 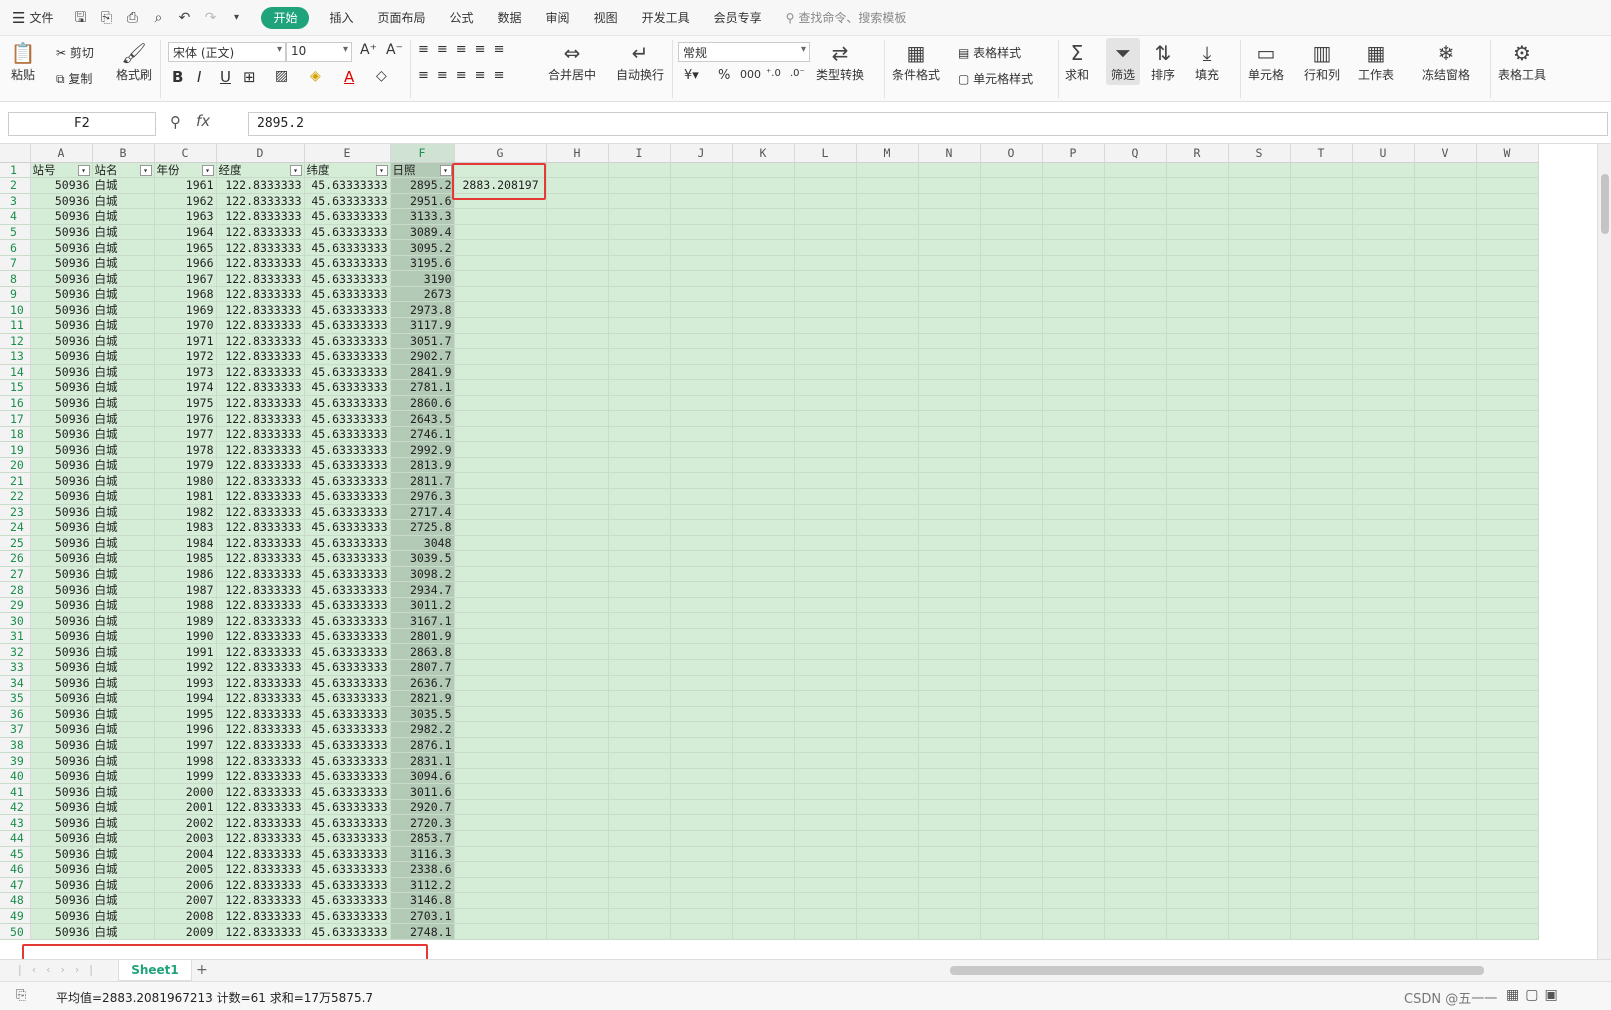 What do you see at coordinates (422, 574) in the screenshot?
I see `data-cell: 3098.2` at bounding box center [422, 574].